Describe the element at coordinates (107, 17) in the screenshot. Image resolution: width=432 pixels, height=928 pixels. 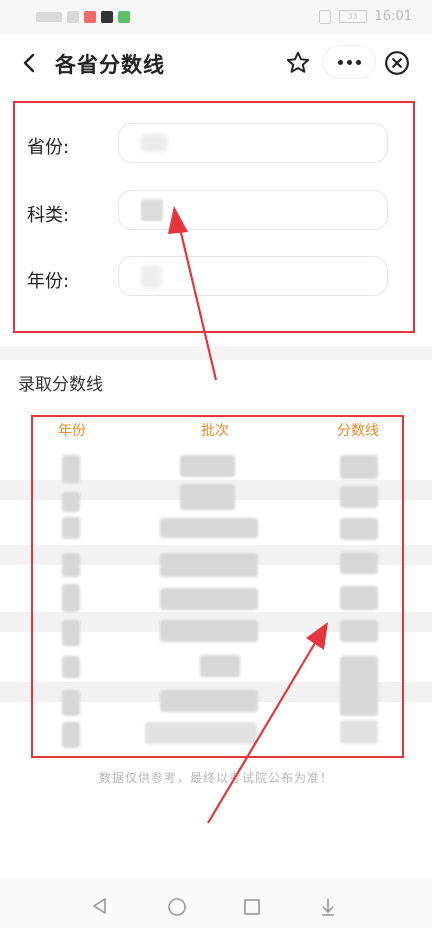
I see `tiktok-icon` at that location.